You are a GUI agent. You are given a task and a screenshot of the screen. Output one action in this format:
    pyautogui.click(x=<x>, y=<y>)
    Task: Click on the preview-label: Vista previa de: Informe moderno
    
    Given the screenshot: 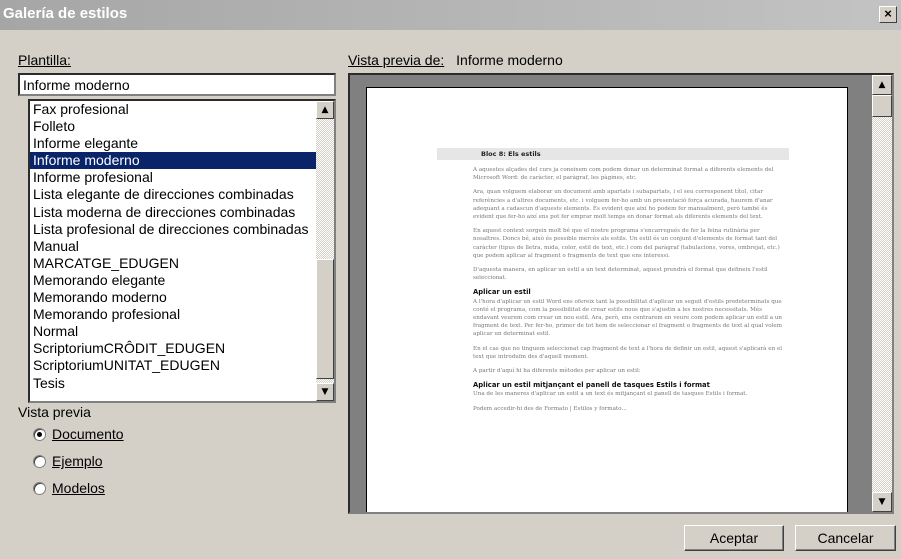 What is the action you would take?
    pyautogui.click(x=455, y=60)
    